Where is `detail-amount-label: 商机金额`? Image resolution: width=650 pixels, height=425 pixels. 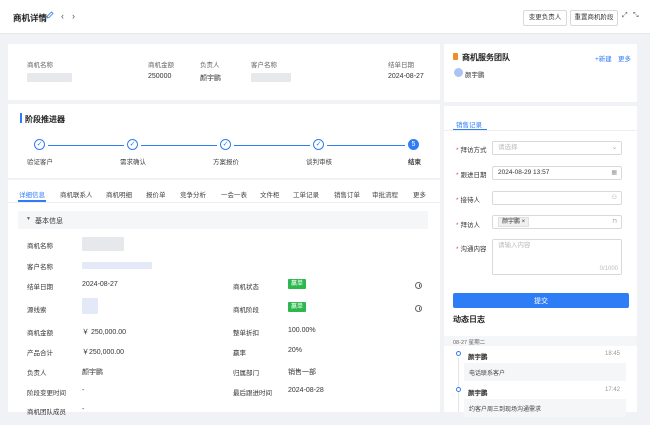
detail-amount-label: 商机金额 is located at coordinates (40, 333).